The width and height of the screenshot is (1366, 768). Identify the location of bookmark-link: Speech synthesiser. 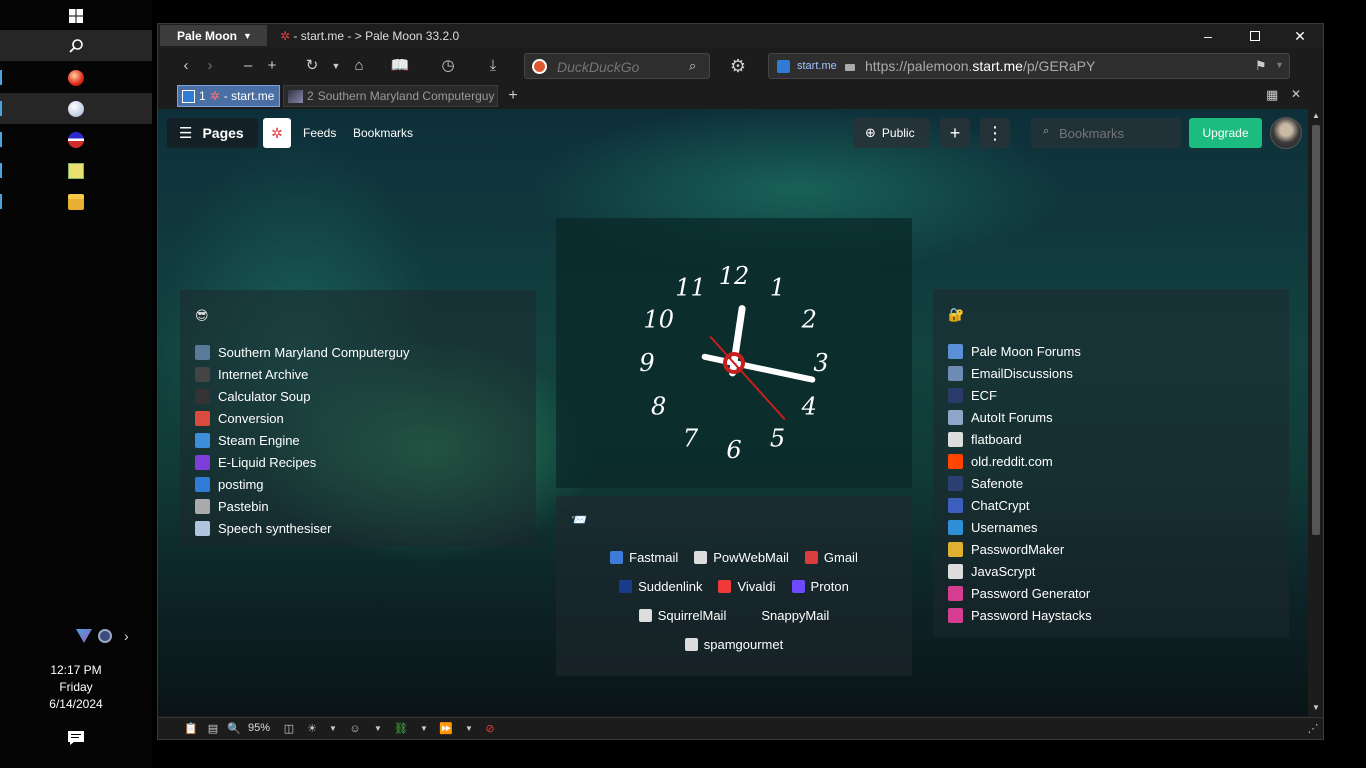
(302, 528).